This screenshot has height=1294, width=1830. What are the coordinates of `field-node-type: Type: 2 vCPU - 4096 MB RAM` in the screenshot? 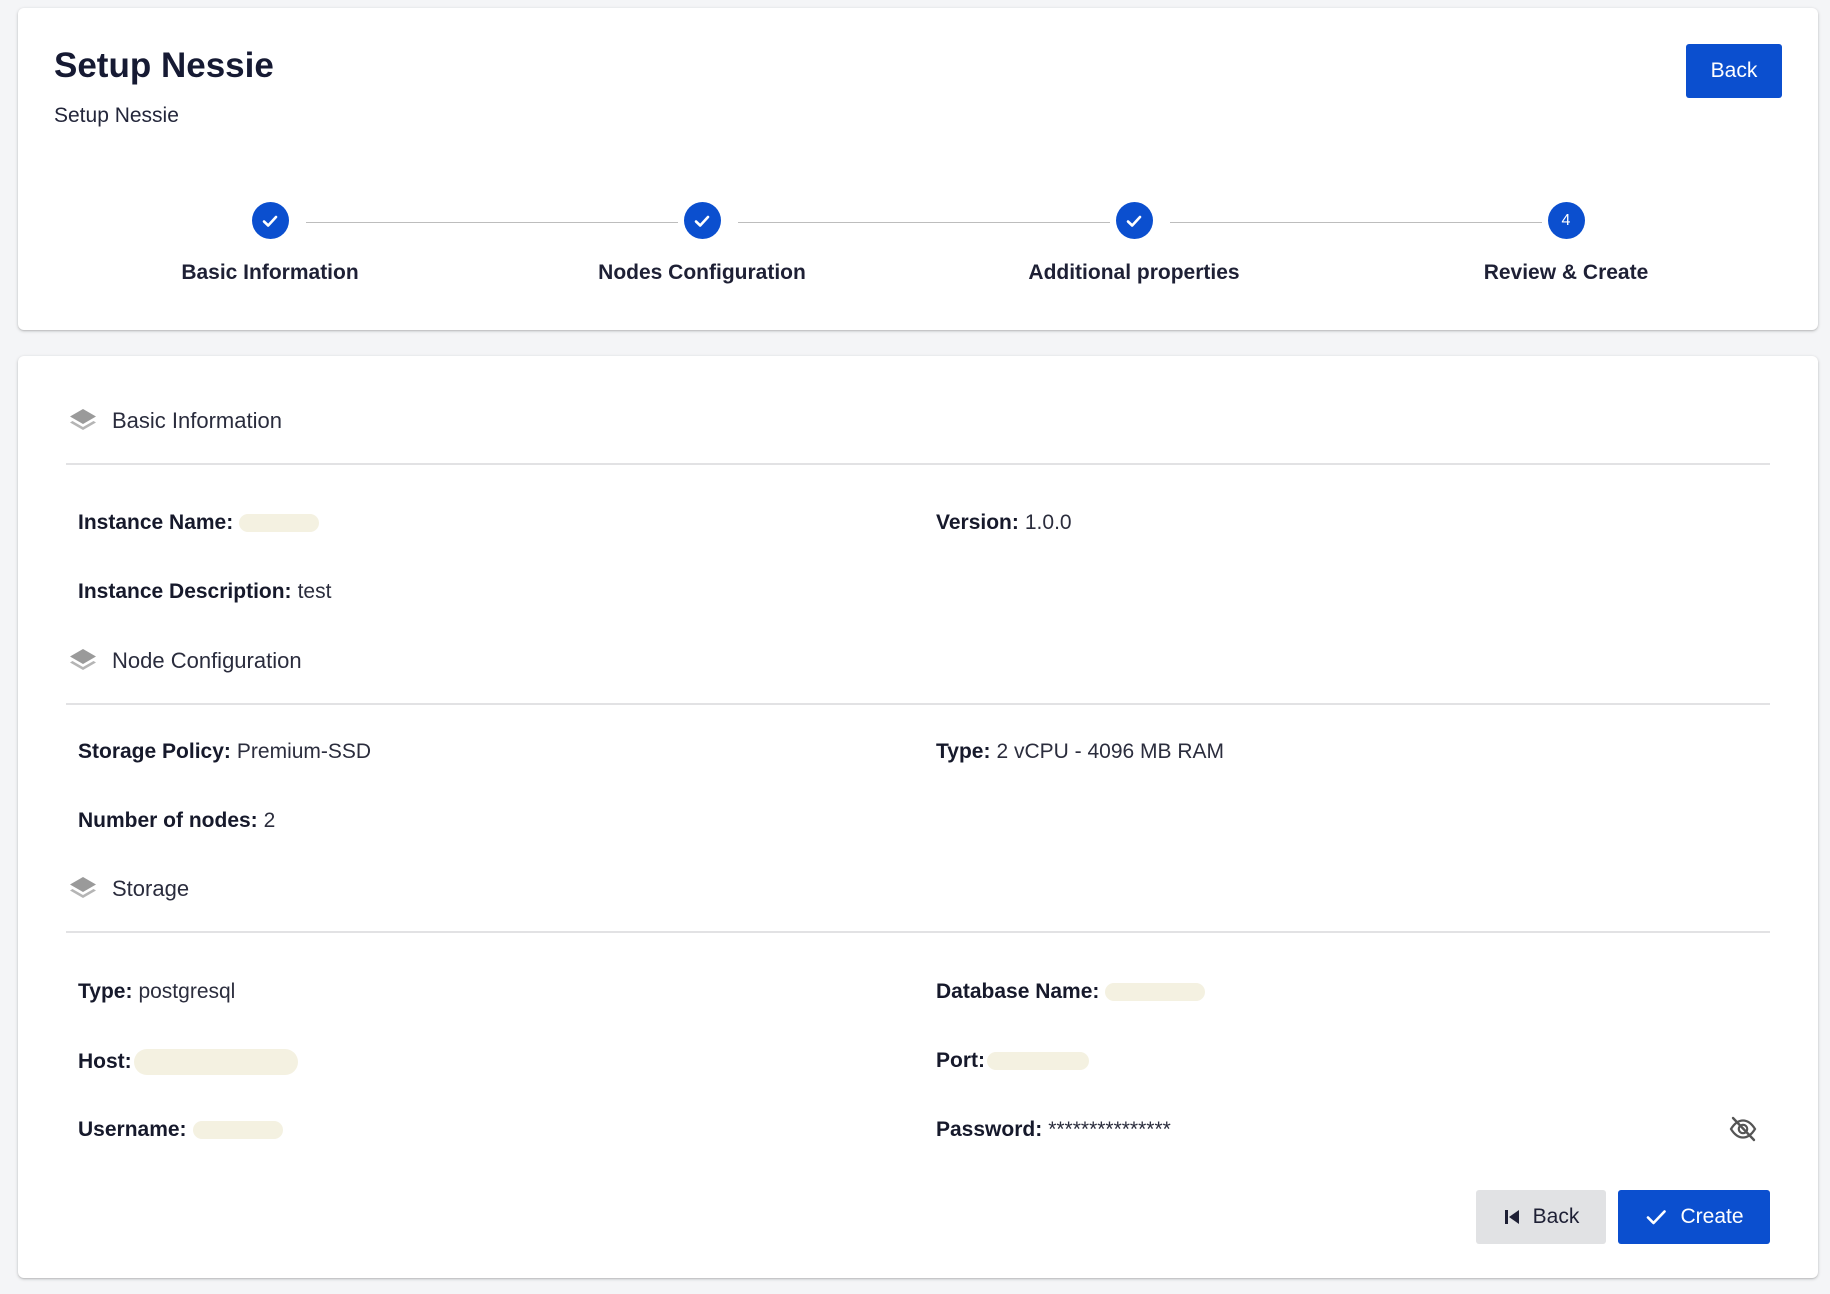 It's located at (1080, 752).